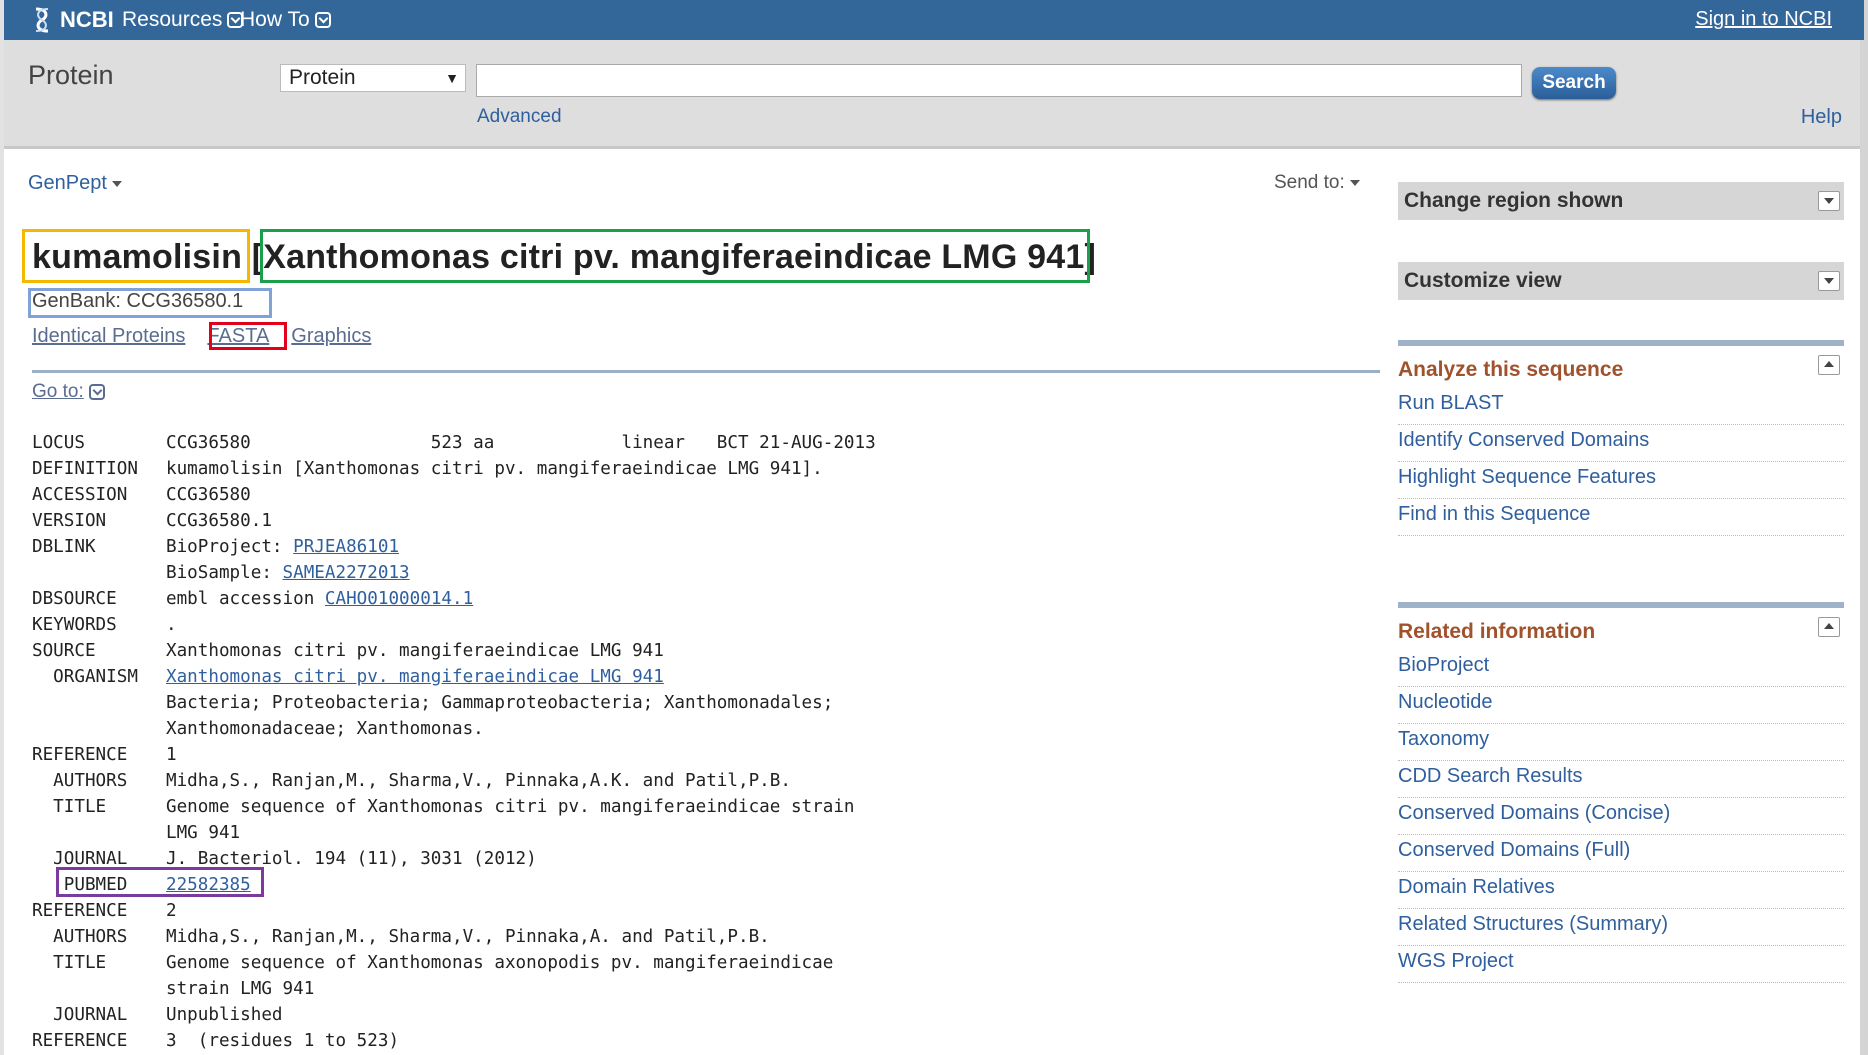 The height and width of the screenshot is (1055, 1868). I want to click on dropdown-arrow-icon: ▼, so click(452, 78).